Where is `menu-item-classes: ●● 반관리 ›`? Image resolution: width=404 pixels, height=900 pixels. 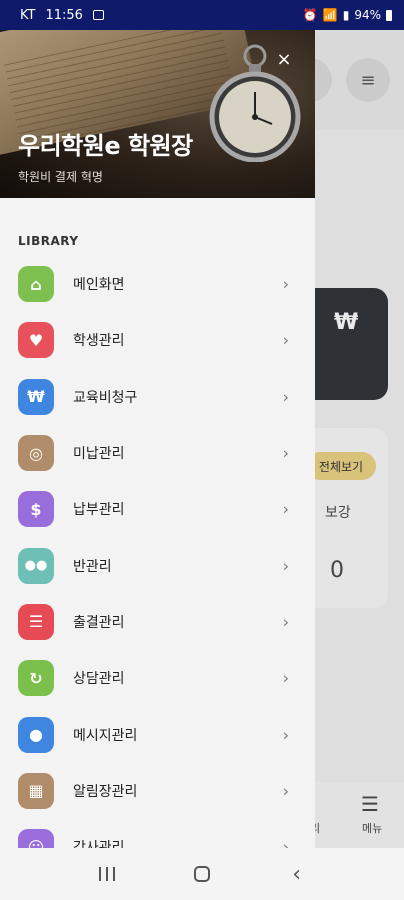
menu-item-classes: ●● 반관리 › is located at coordinates (157, 565).